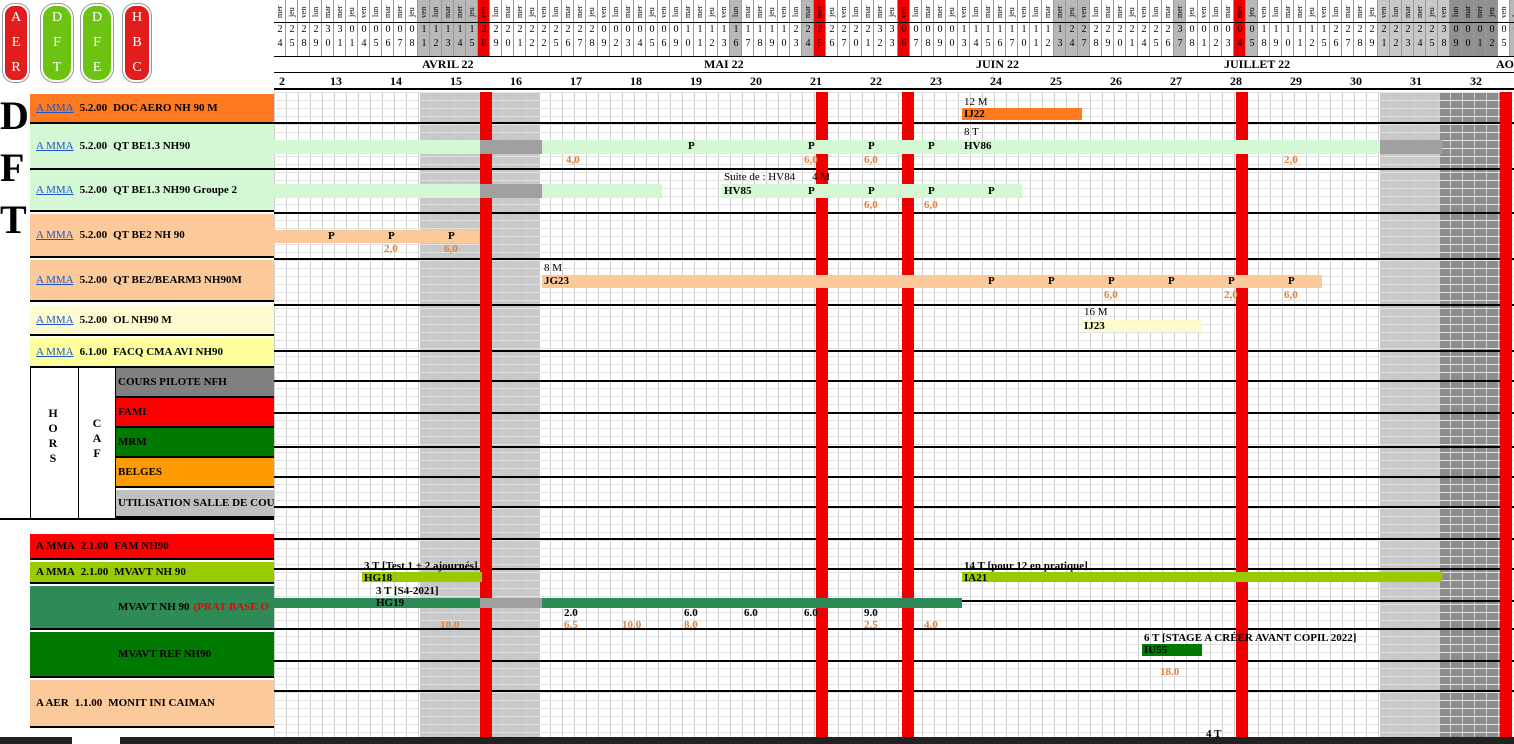  What do you see at coordinates (195, 413) in the screenshot?
I see `hors-caf-row: FAMI` at bounding box center [195, 413].